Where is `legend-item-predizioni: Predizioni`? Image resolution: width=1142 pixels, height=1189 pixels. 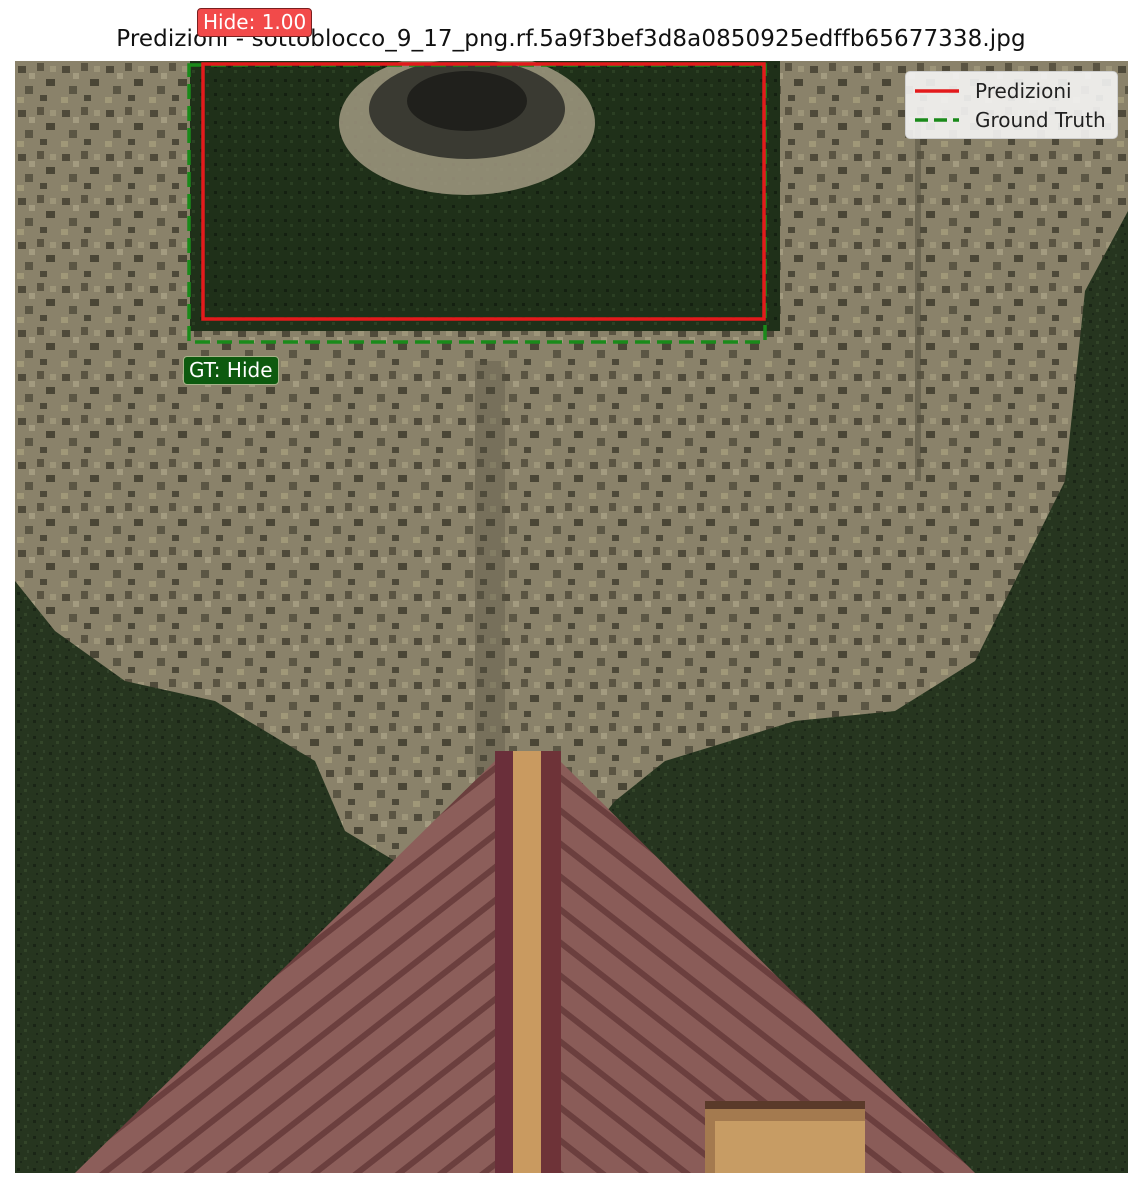 legend-item-predizioni: Predizioni is located at coordinates (993, 91).